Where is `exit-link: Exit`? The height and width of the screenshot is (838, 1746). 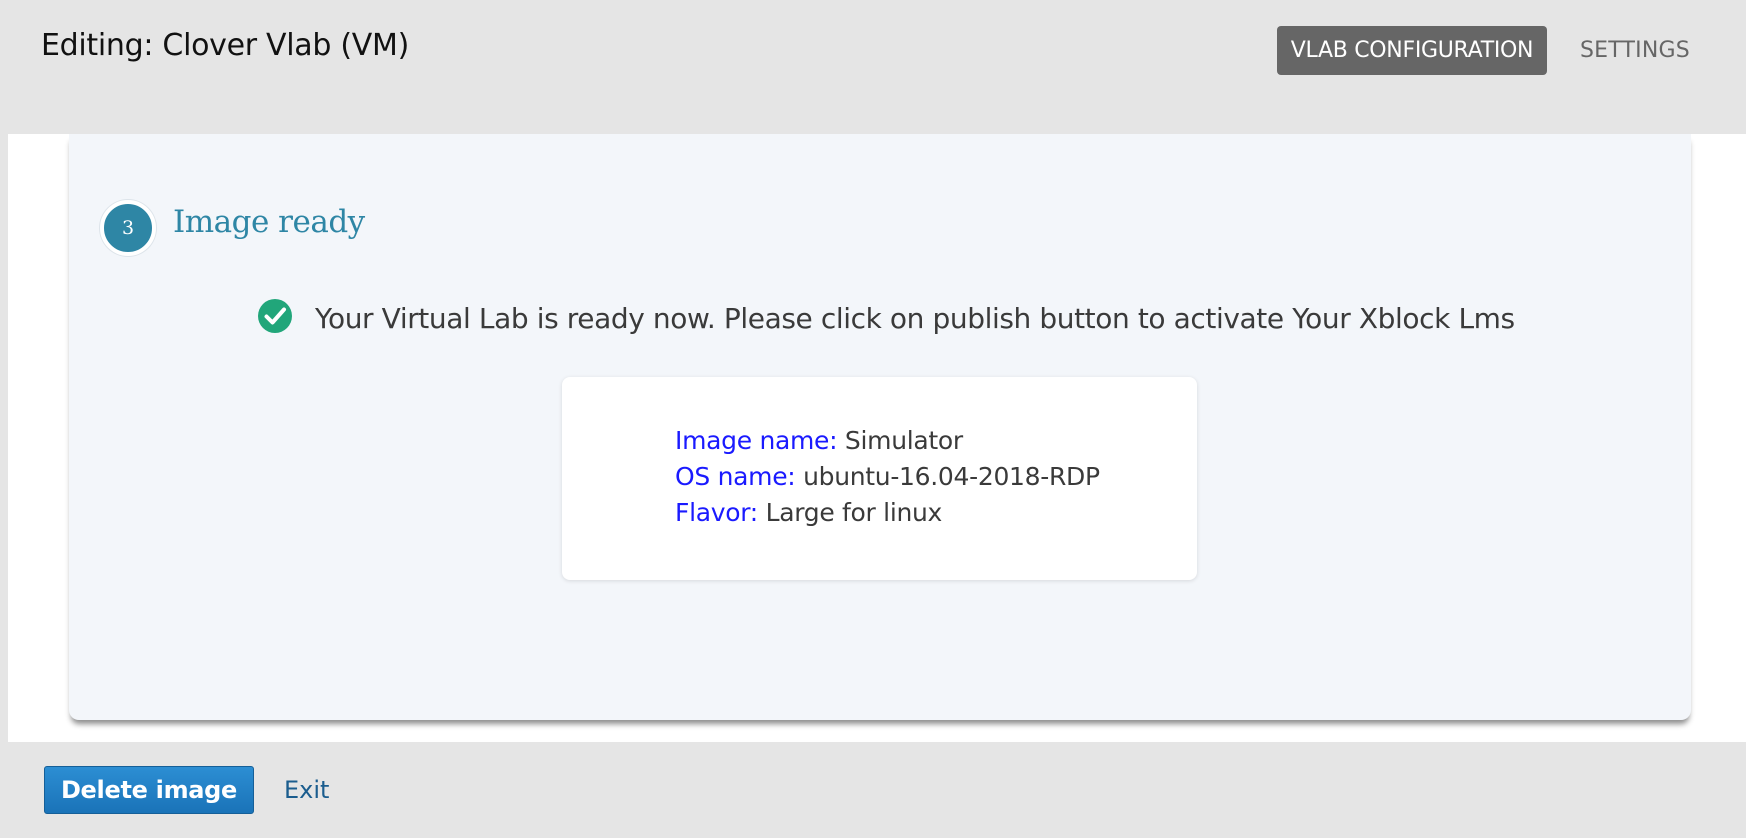
exit-link: Exit is located at coordinates (306, 790).